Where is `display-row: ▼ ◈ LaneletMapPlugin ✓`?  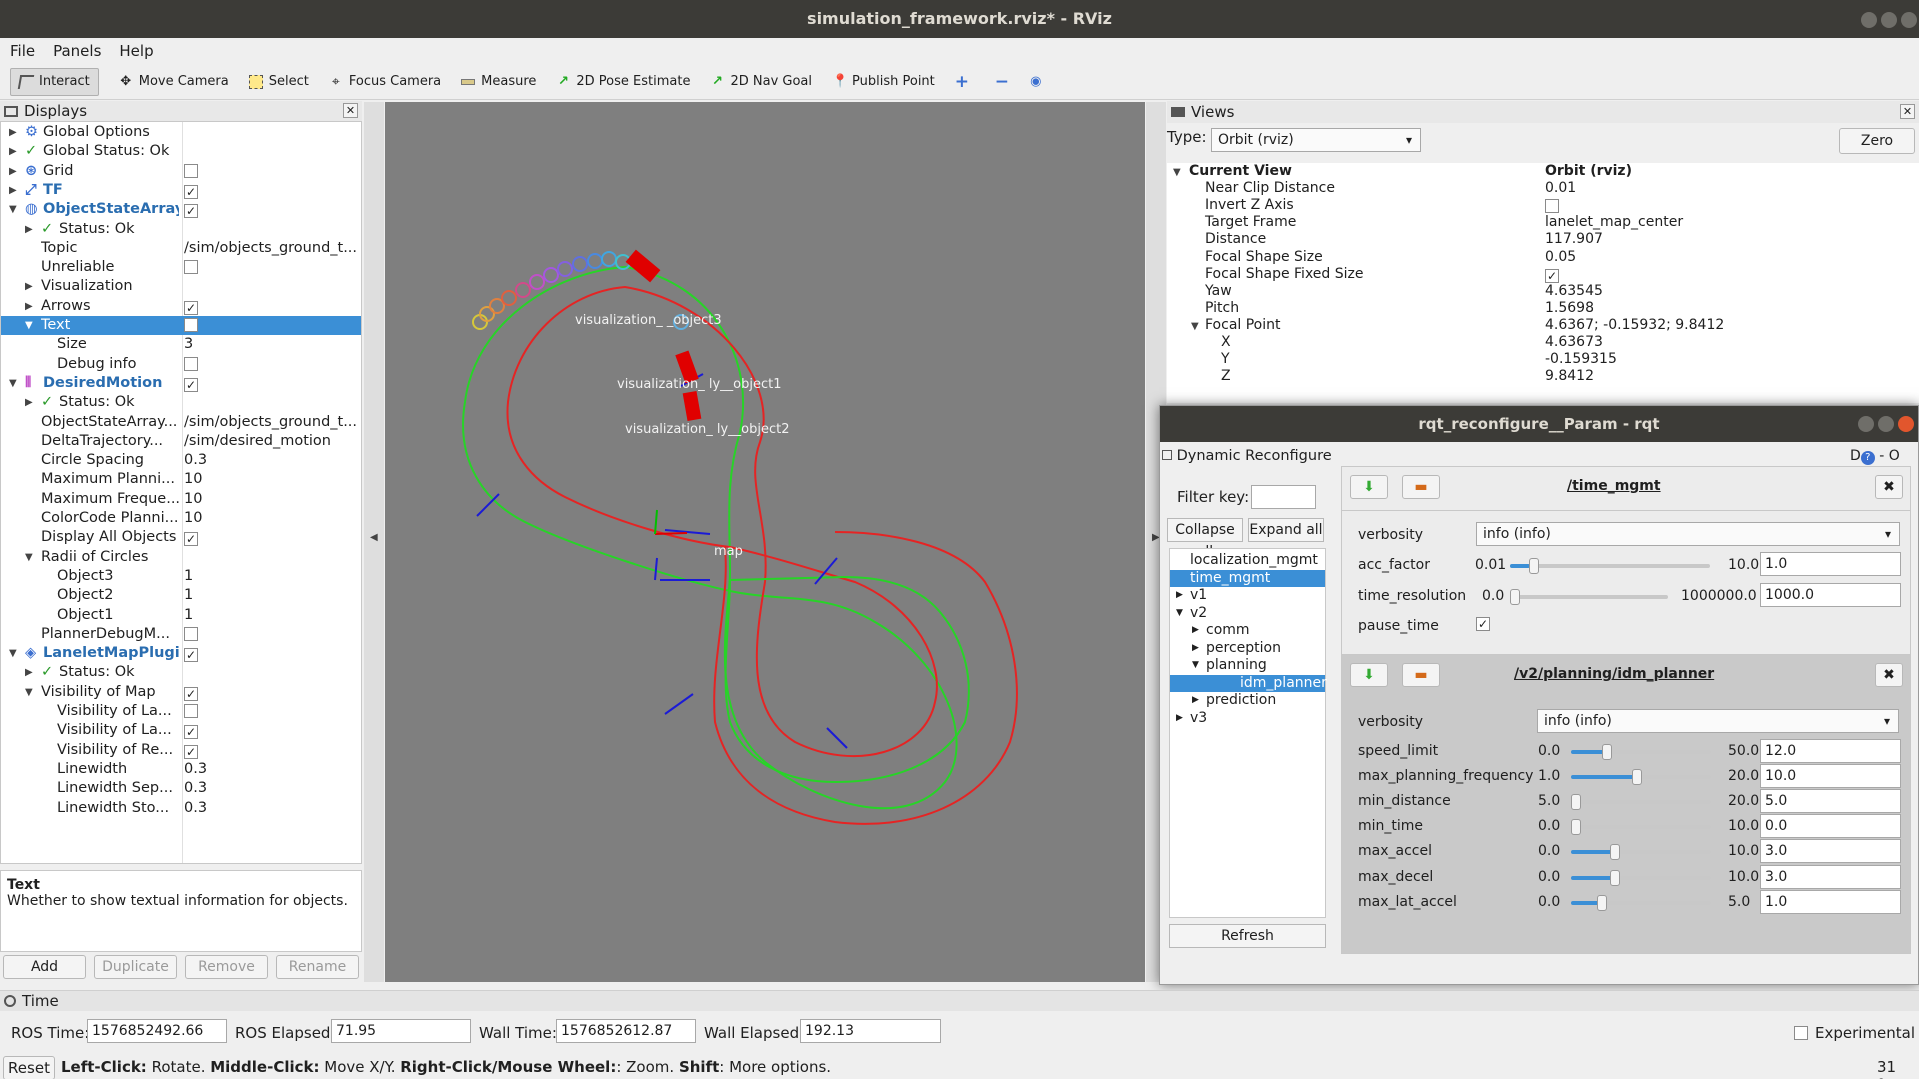 display-row: ▼ ◈ LaneletMapPlugin ✓ is located at coordinates (181, 653).